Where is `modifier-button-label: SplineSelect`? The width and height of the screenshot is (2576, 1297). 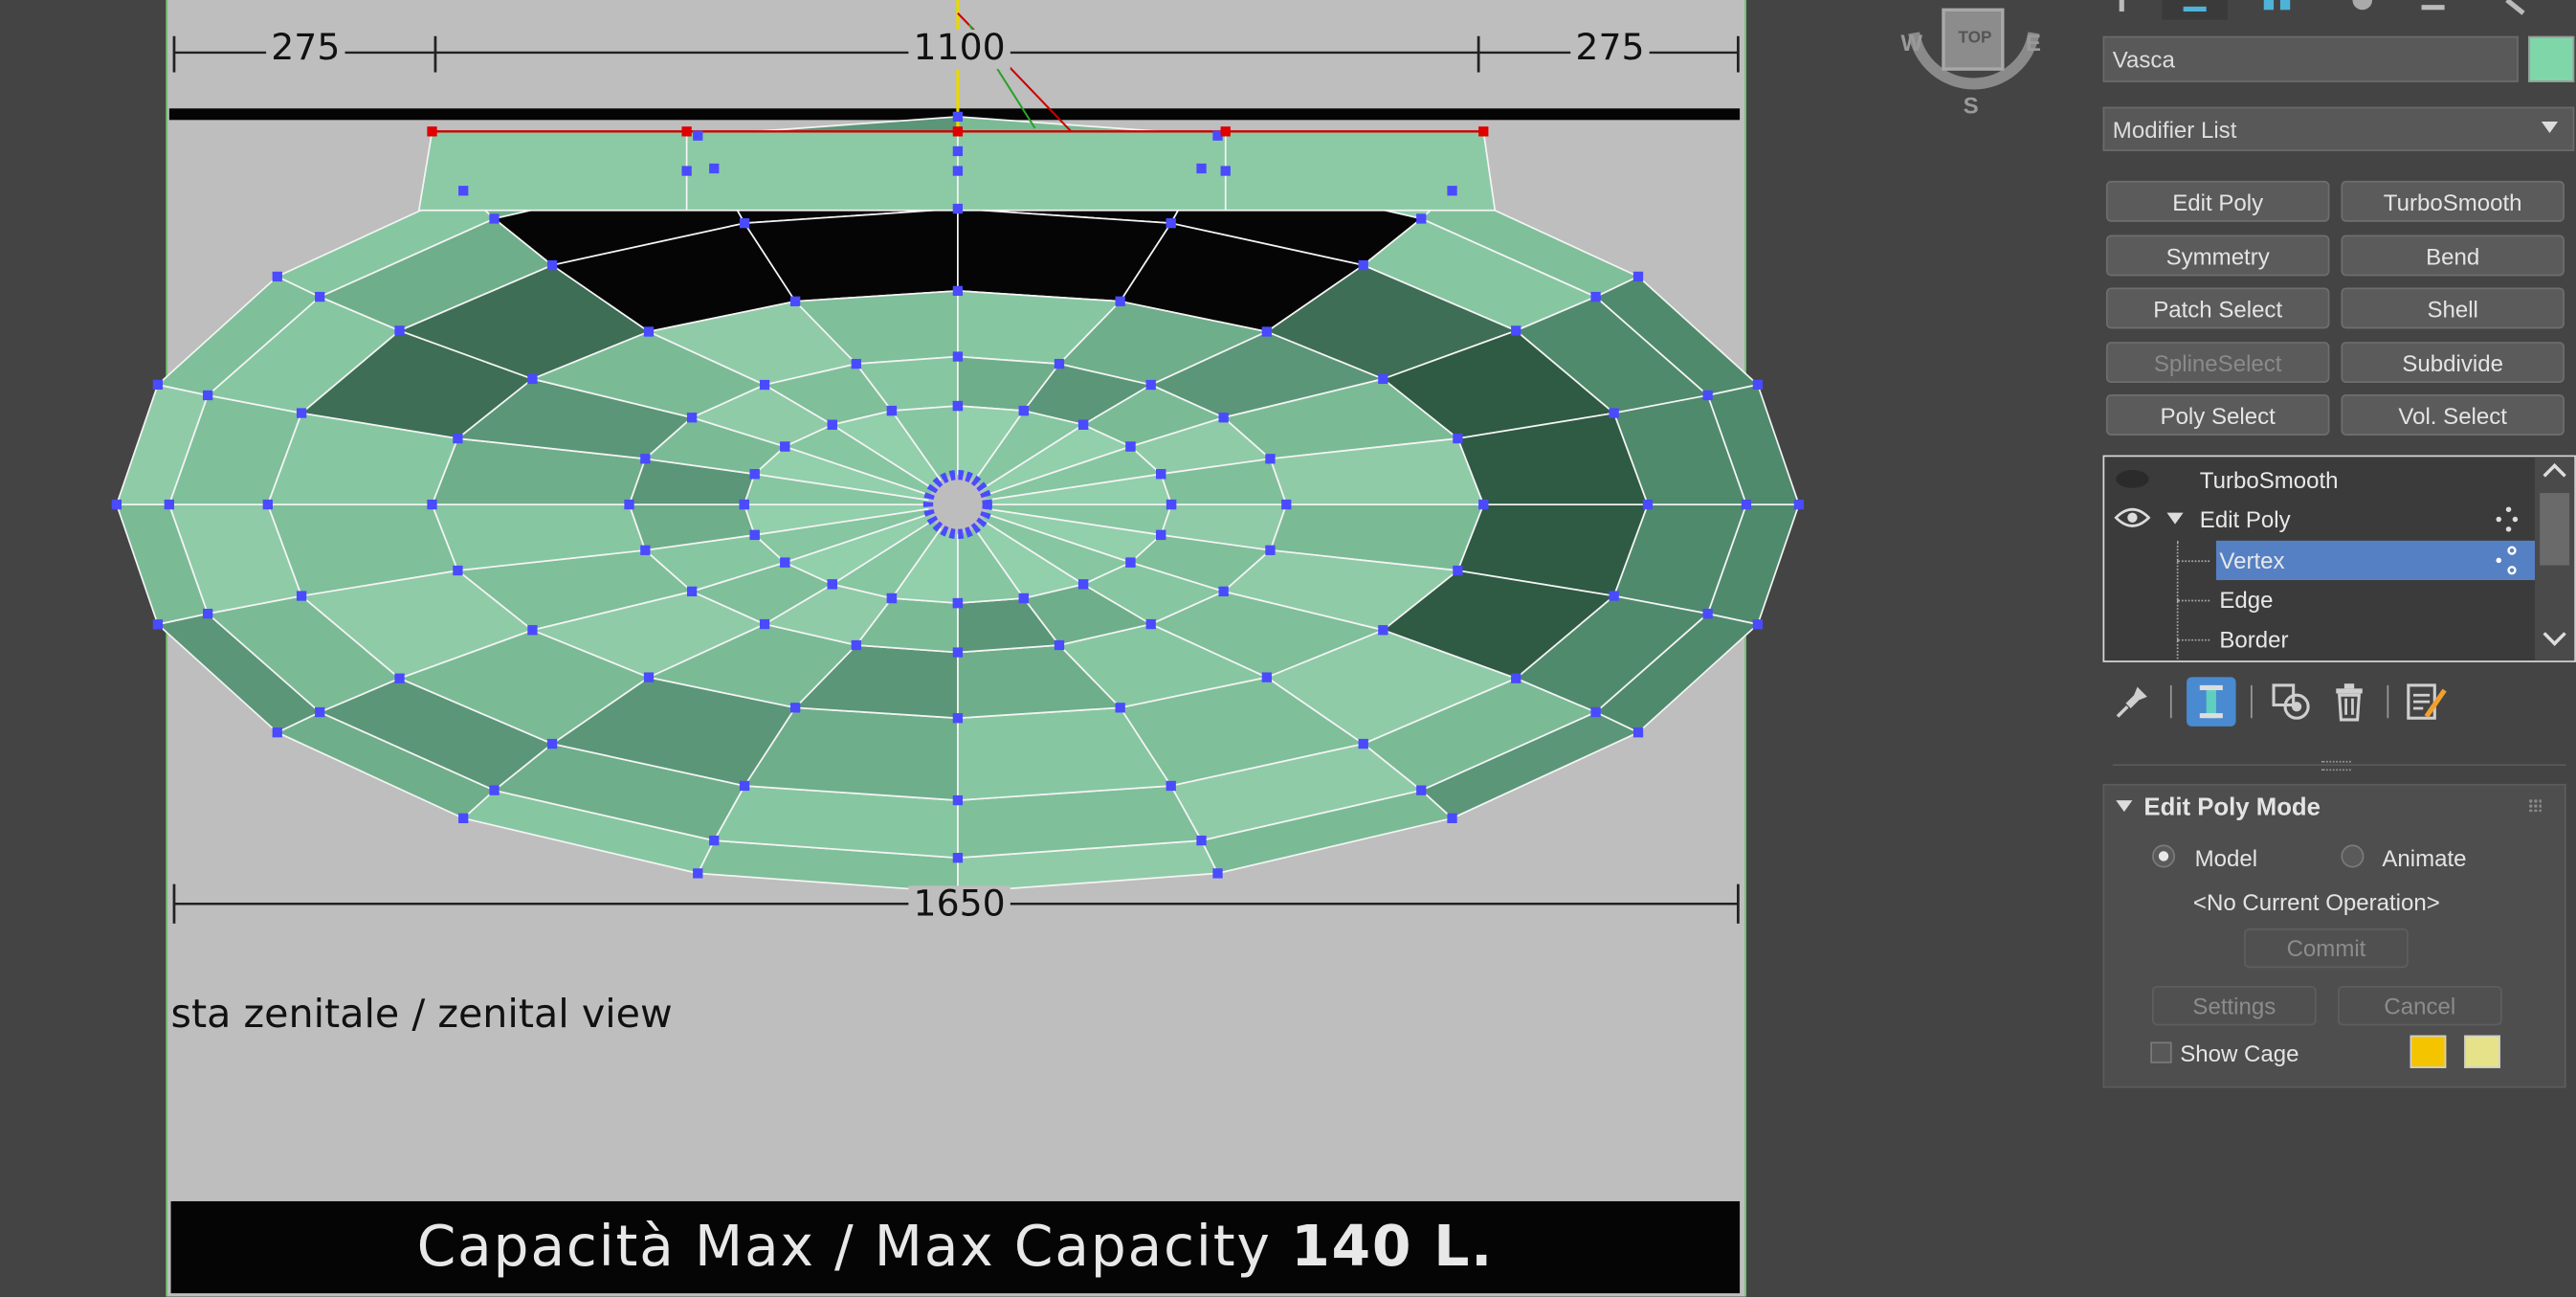 modifier-button-label: SplineSelect is located at coordinates (2217, 362).